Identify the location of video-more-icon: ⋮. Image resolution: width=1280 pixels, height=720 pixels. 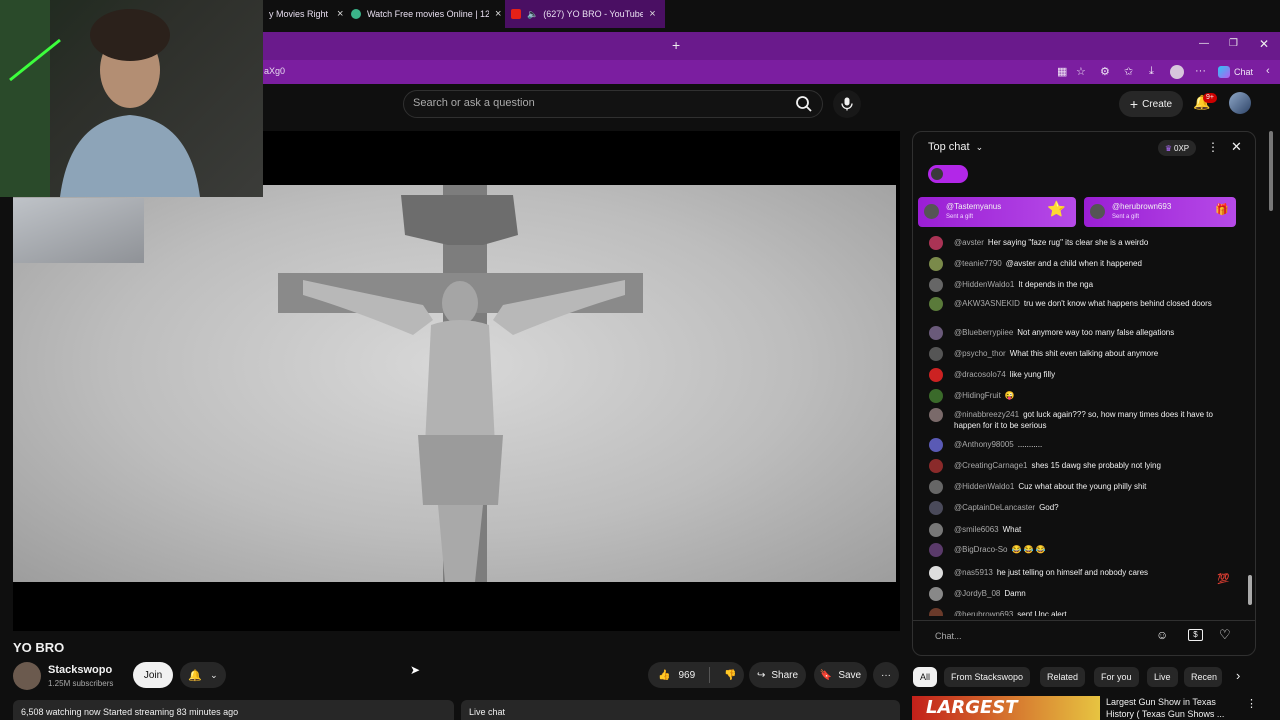
(1251, 703).